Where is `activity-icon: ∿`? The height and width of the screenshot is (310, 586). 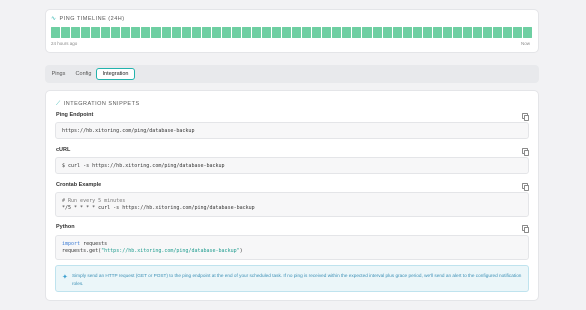
activity-icon: ∿ is located at coordinates (54, 19).